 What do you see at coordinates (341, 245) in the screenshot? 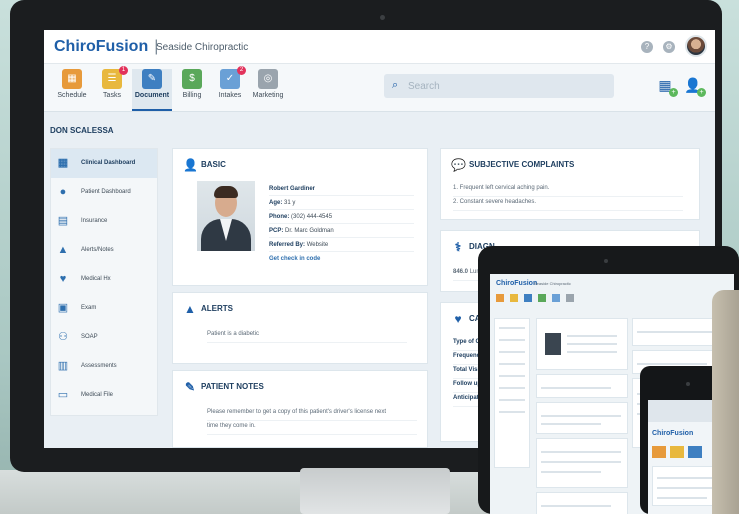
I see `patient-referred-by: Referred By: Website` at bounding box center [341, 245].